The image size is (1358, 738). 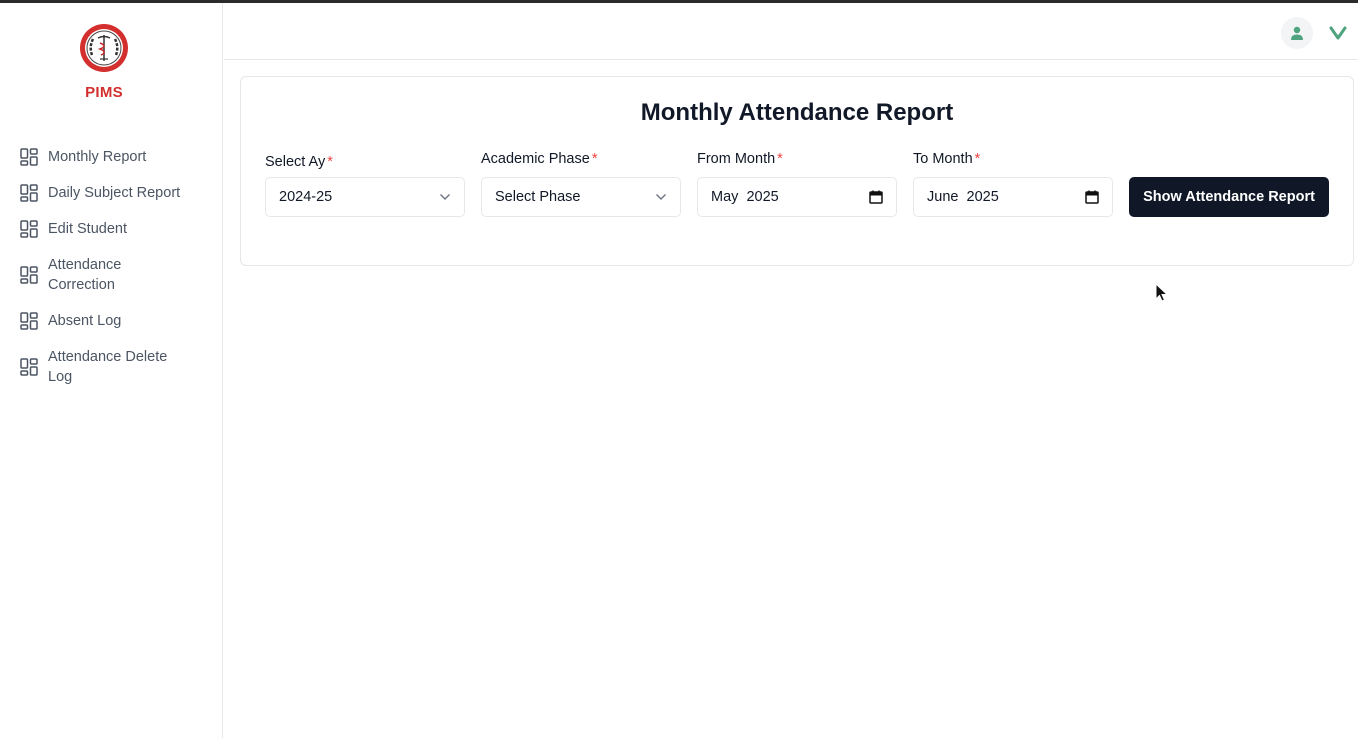 I want to click on sidebar-item-absent-log: Absent Log, so click(x=115, y=321).